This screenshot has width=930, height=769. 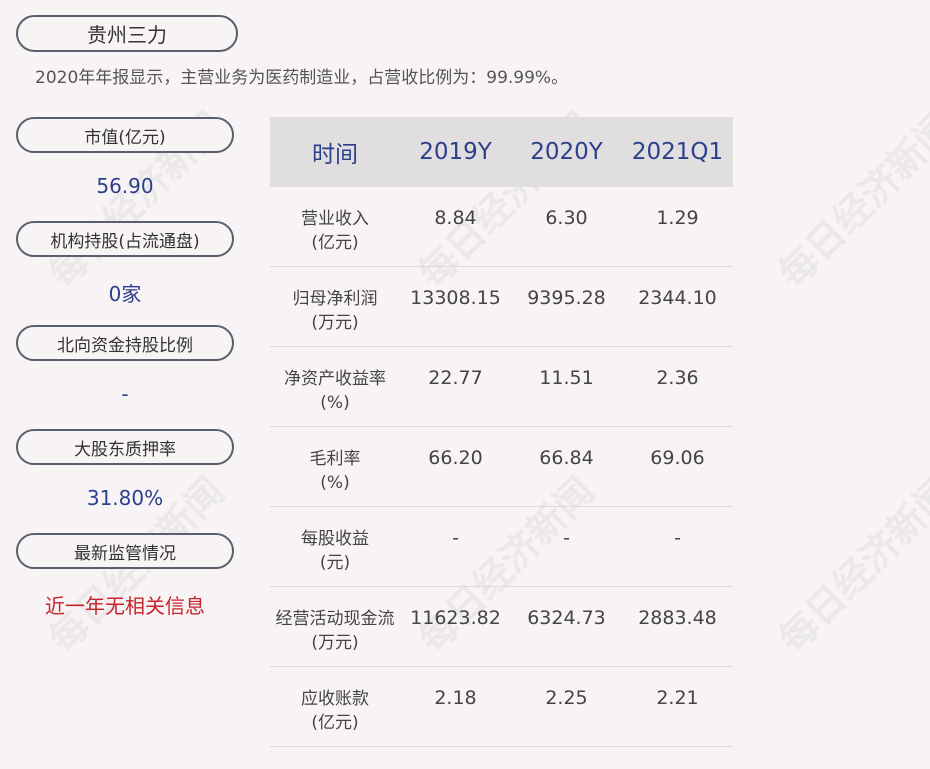 I want to click on row-label: 净资产收益率 (%), so click(x=335, y=386).